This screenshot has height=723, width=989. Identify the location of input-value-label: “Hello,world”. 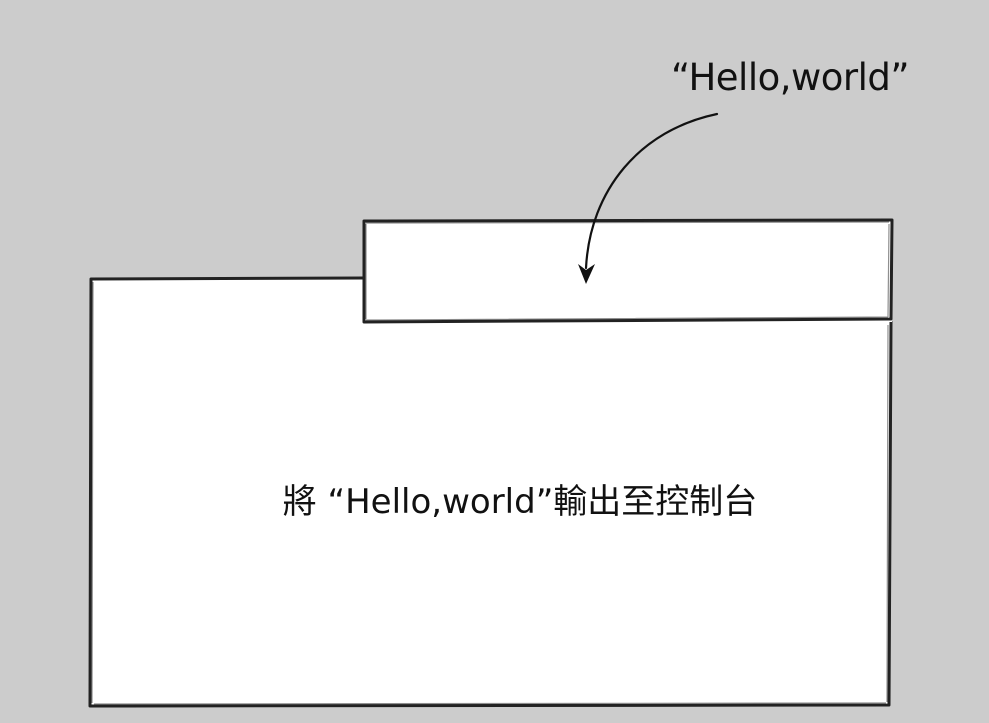
(790, 77).